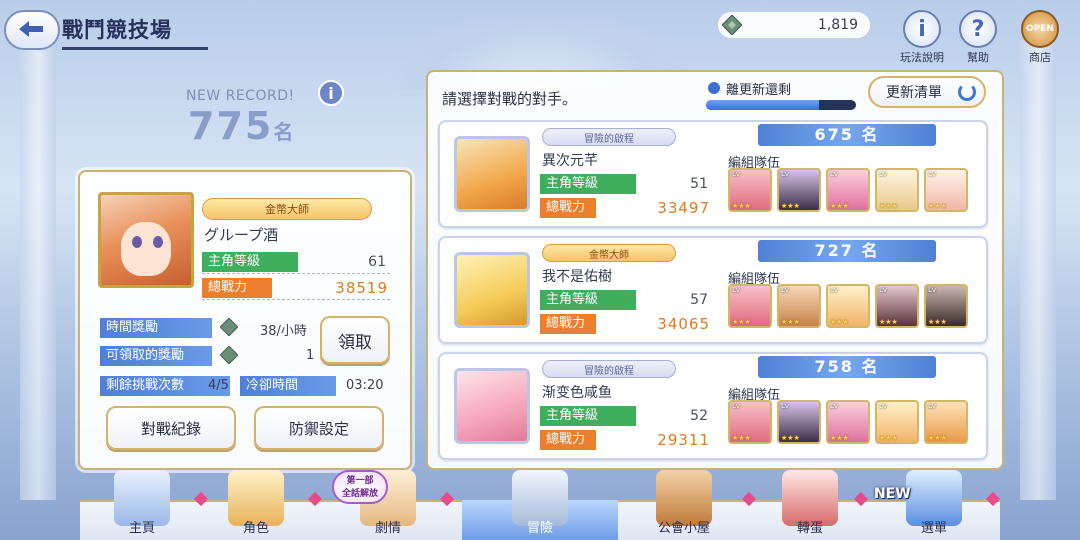 The height and width of the screenshot is (540, 1080). What do you see at coordinates (117, 30) in the screenshot?
I see `page-title: 戰鬥競技場` at bounding box center [117, 30].